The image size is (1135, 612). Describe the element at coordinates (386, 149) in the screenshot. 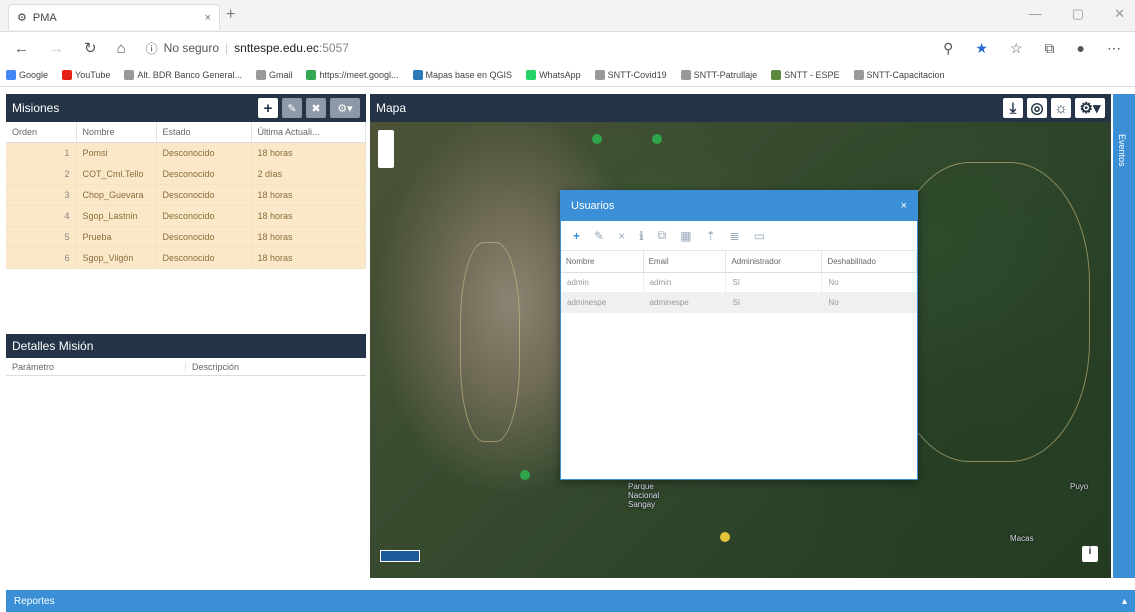

I see `zoom-control` at that location.